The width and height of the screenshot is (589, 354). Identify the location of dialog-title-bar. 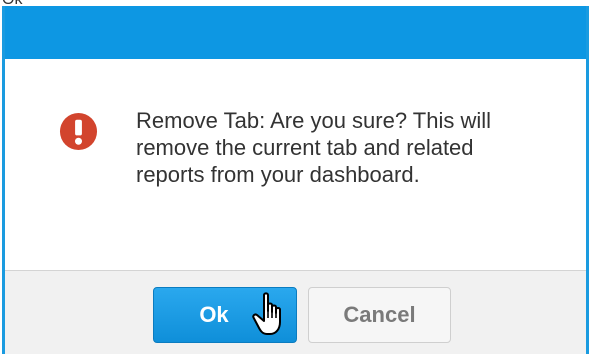
(295, 32).